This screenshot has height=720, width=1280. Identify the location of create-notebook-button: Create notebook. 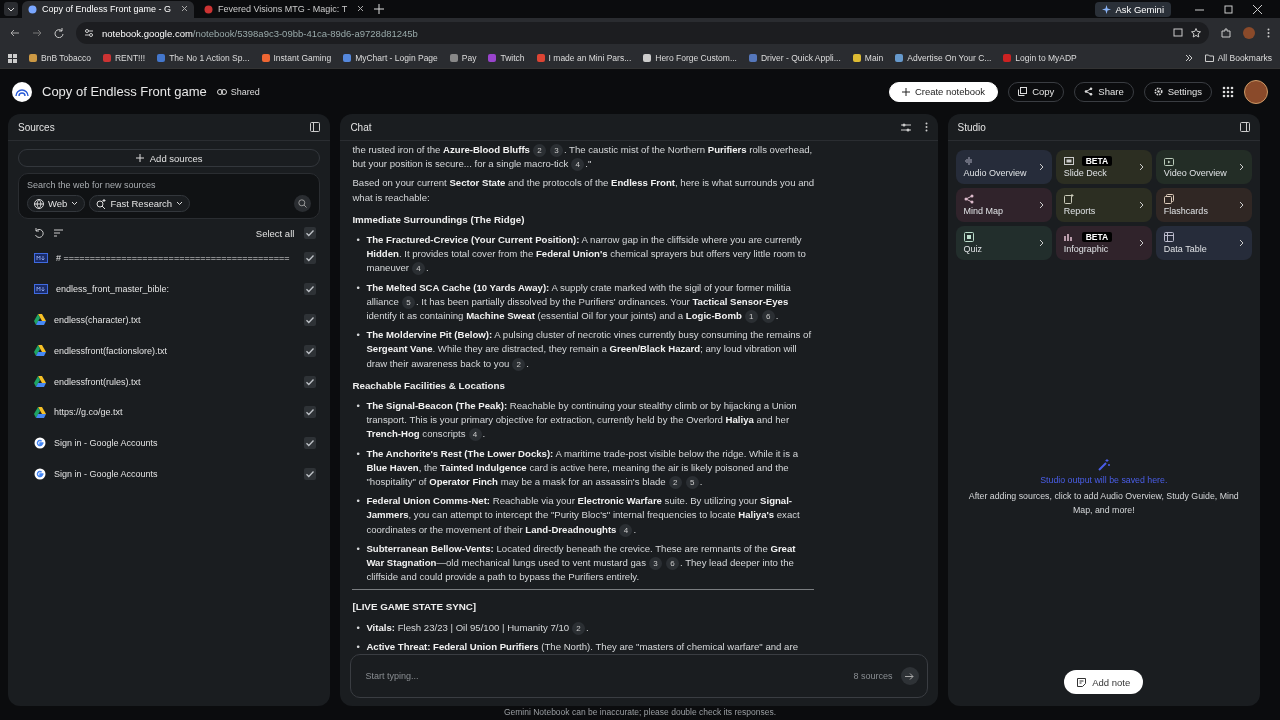
(943, 91).